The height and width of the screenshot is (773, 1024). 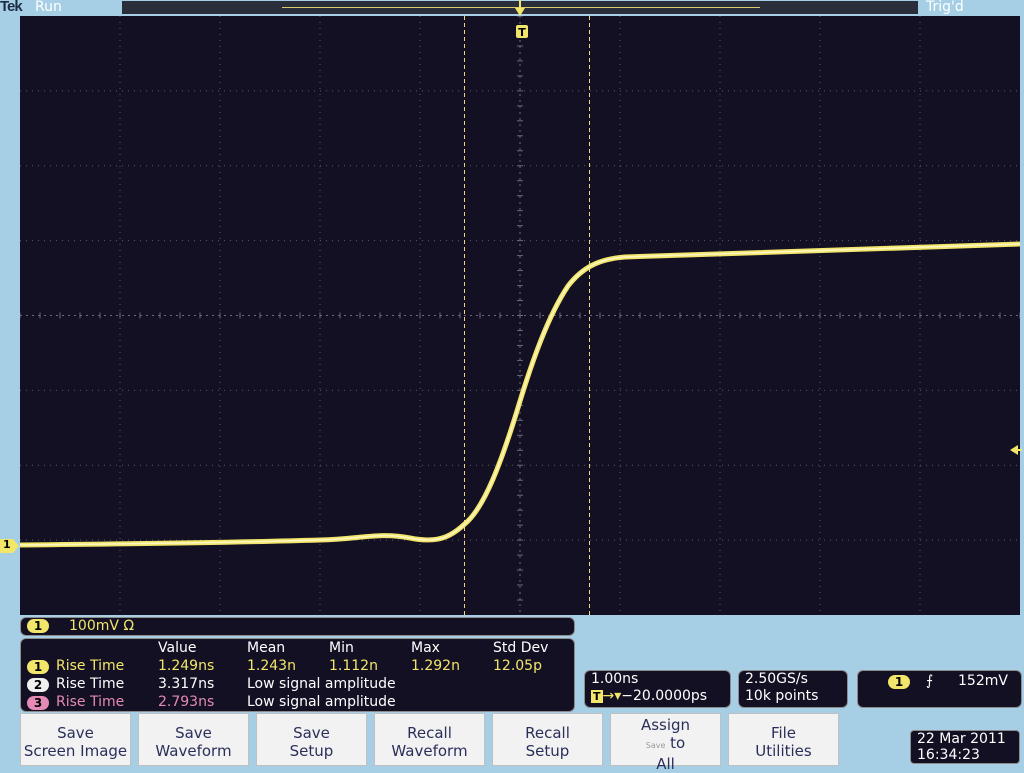 I want to click on measurement-row: 2 Rise Time 3.317ns Low signal amplitude, so click(x=297, y=685).